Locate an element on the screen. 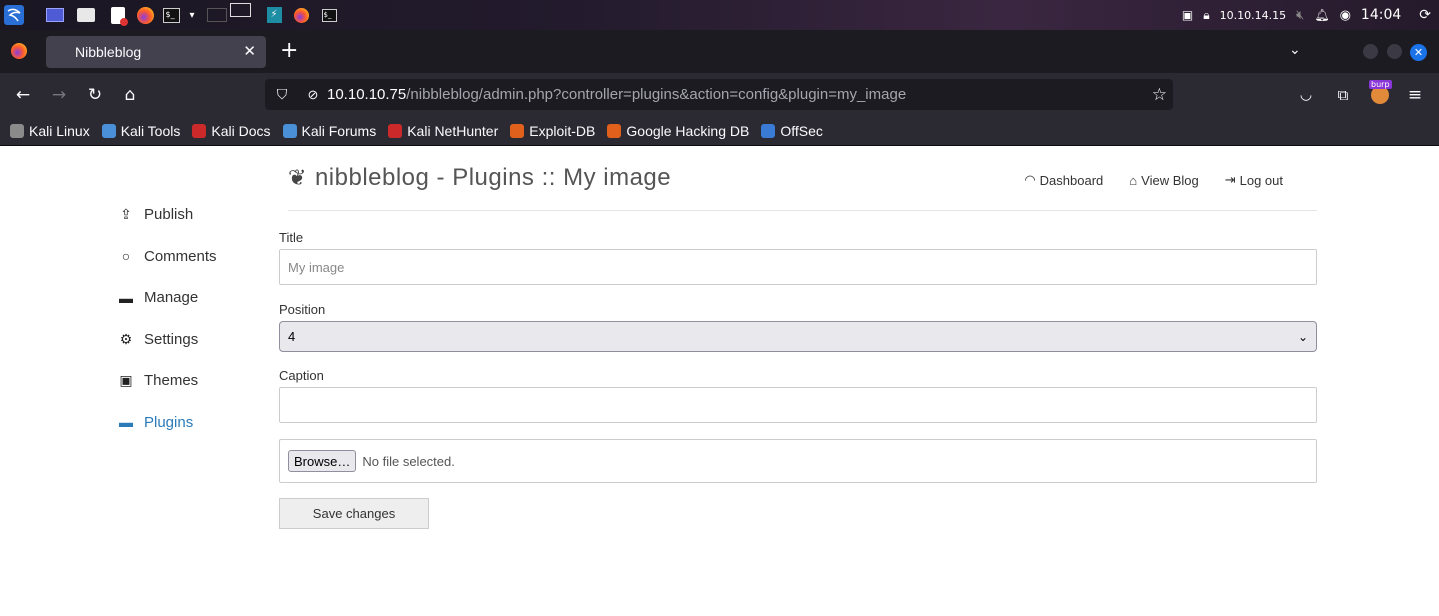  bookmark-kali-linux: Kali Linux is located at coordinates (50, 131).